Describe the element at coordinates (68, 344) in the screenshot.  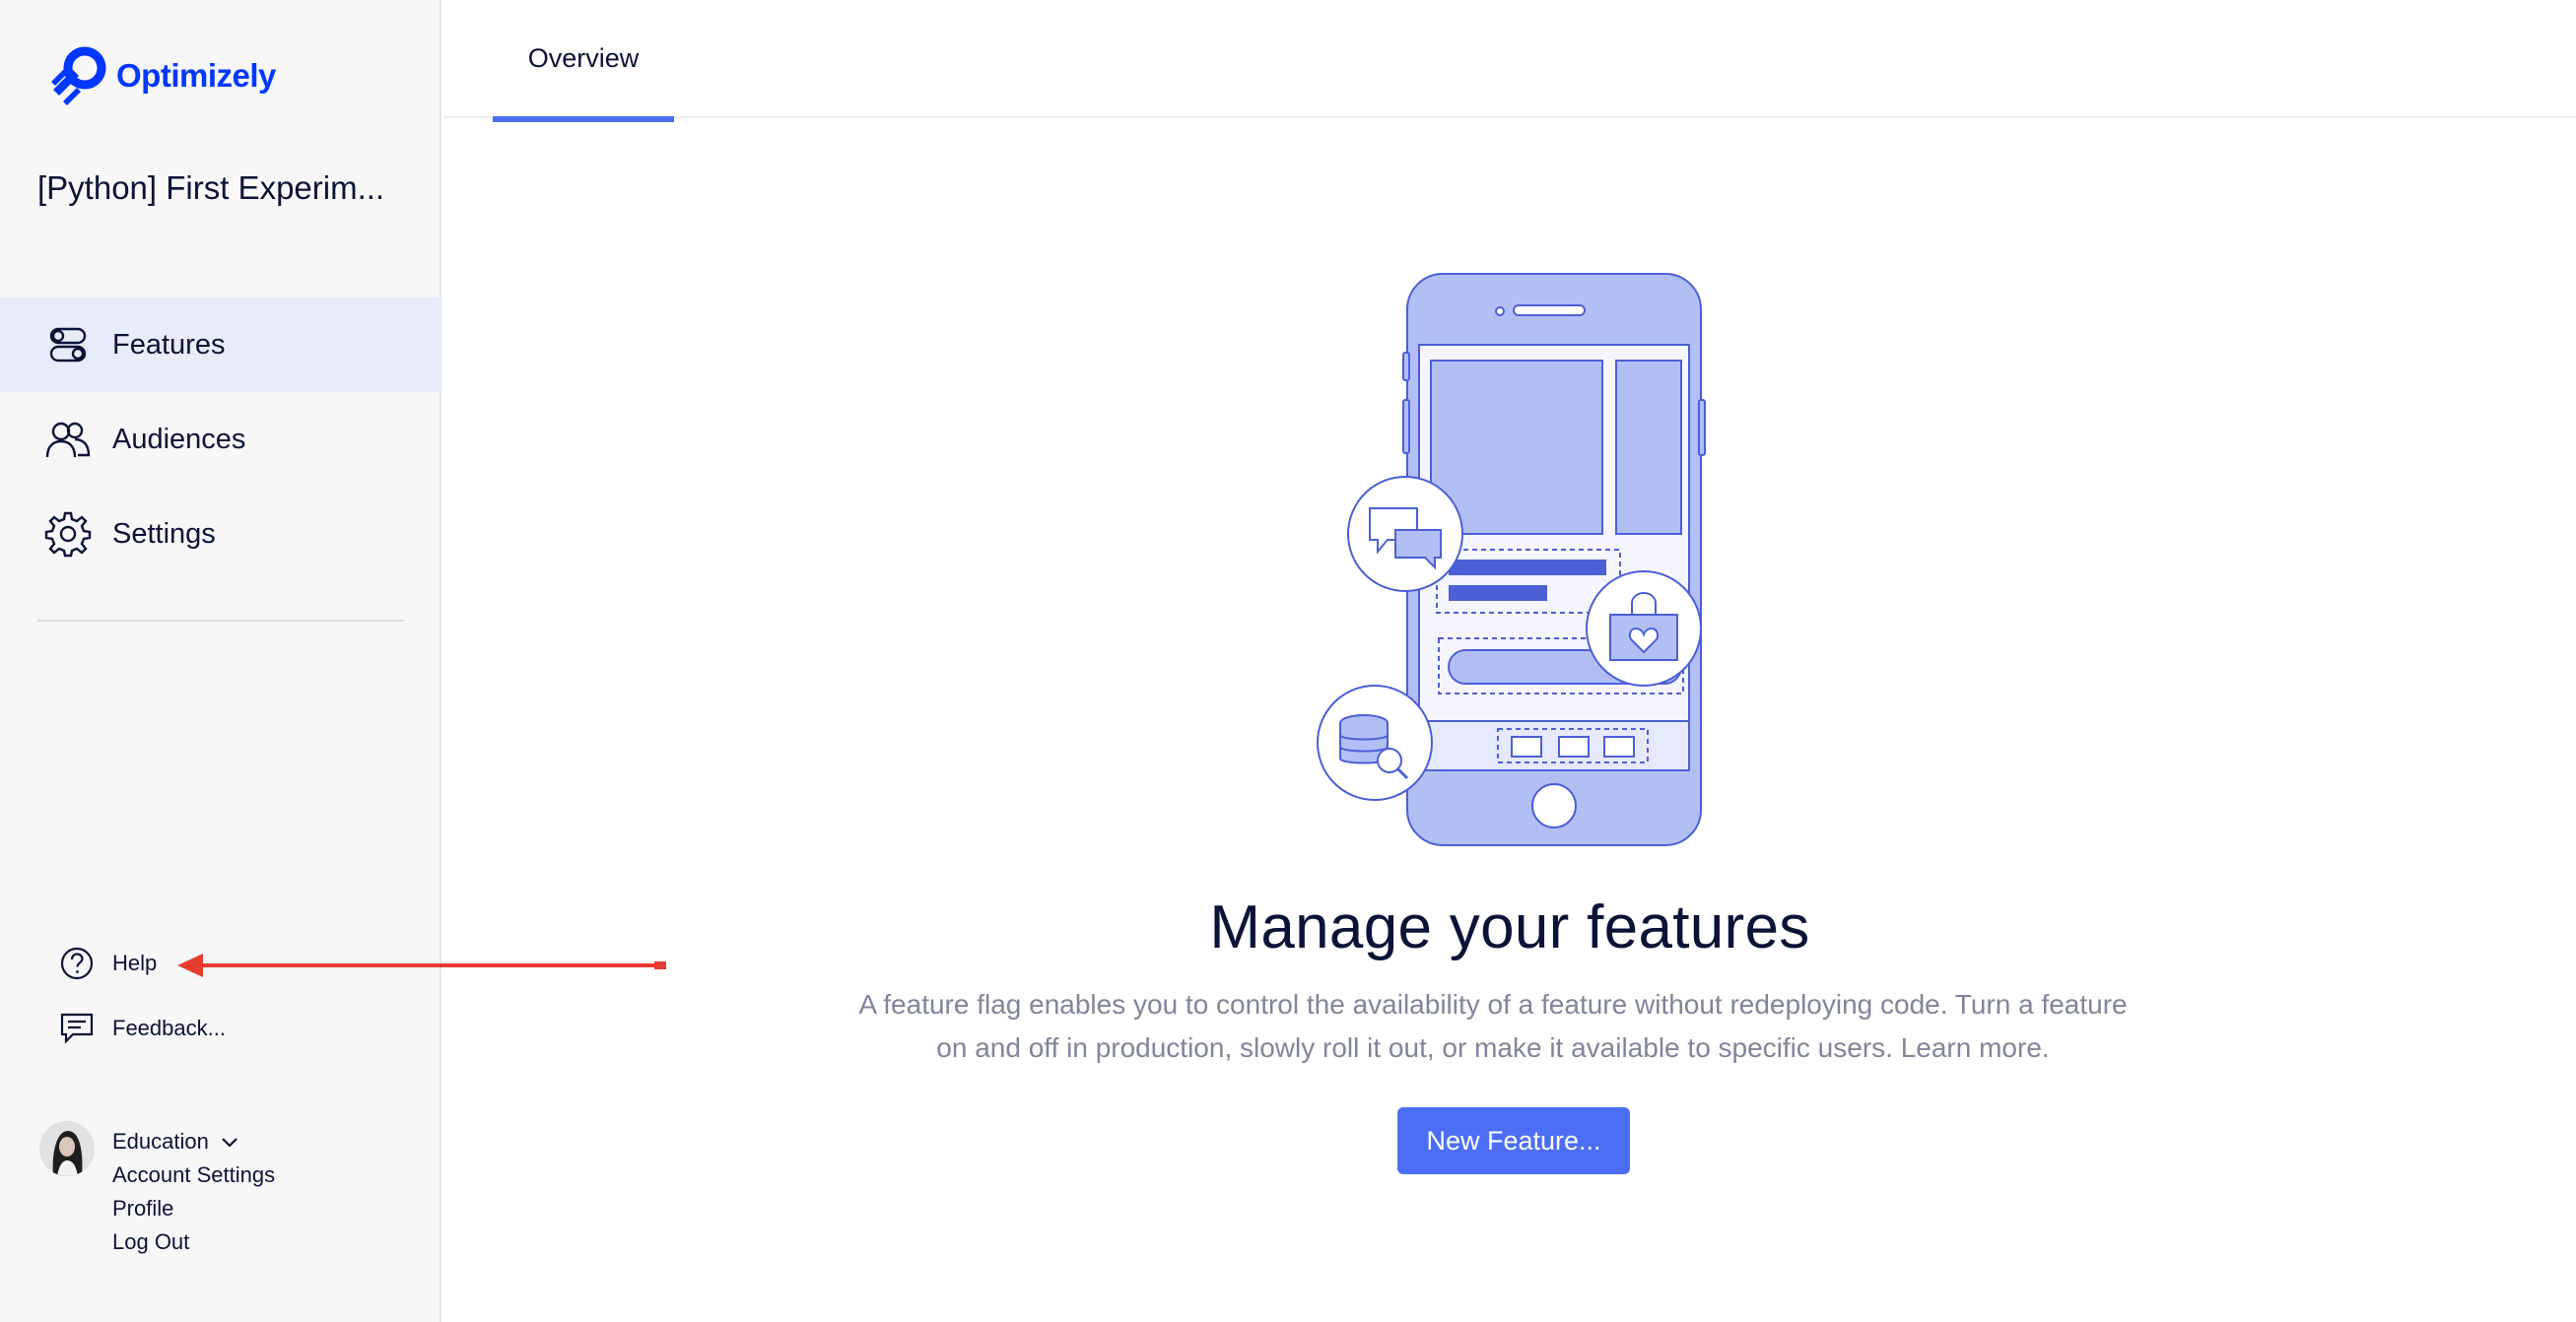
I see `toggle-icon` at that location.